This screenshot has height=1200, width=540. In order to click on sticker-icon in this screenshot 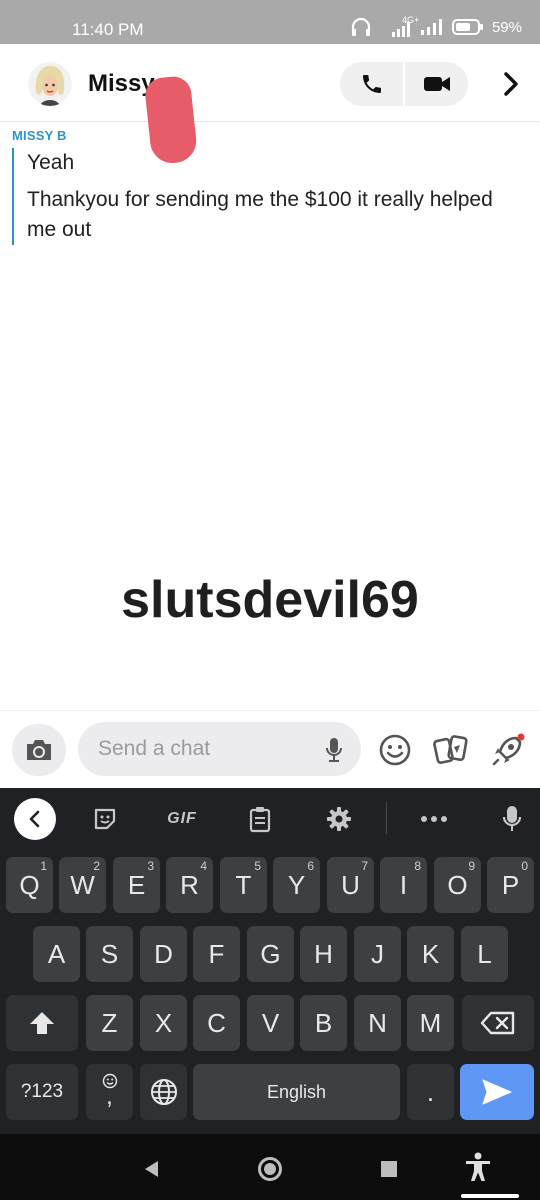, I will do `click(105, 819)`.